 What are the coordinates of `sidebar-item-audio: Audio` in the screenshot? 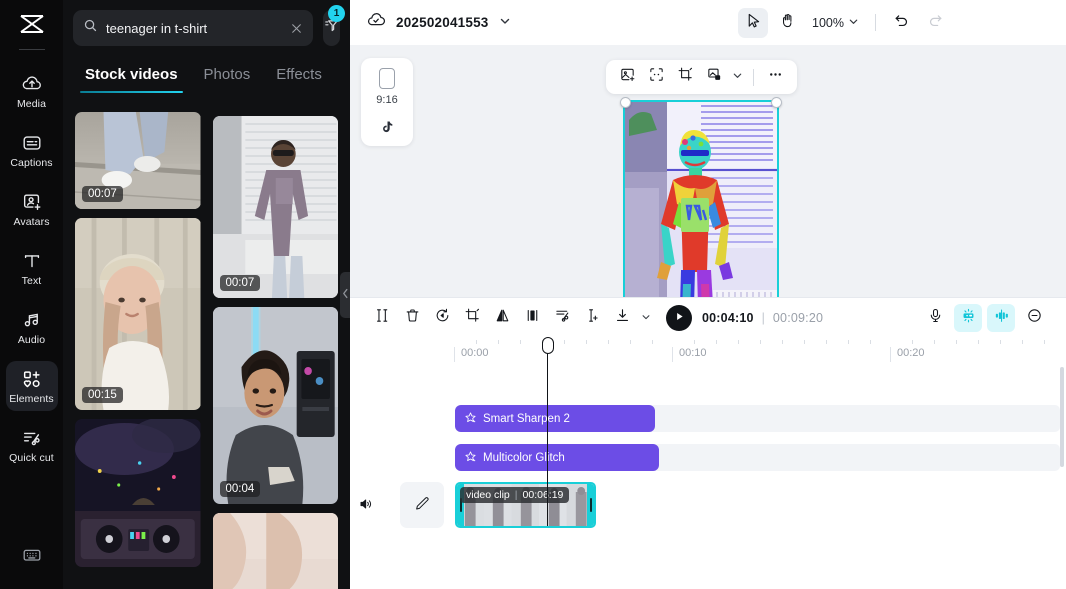 It's located at (32, 327).